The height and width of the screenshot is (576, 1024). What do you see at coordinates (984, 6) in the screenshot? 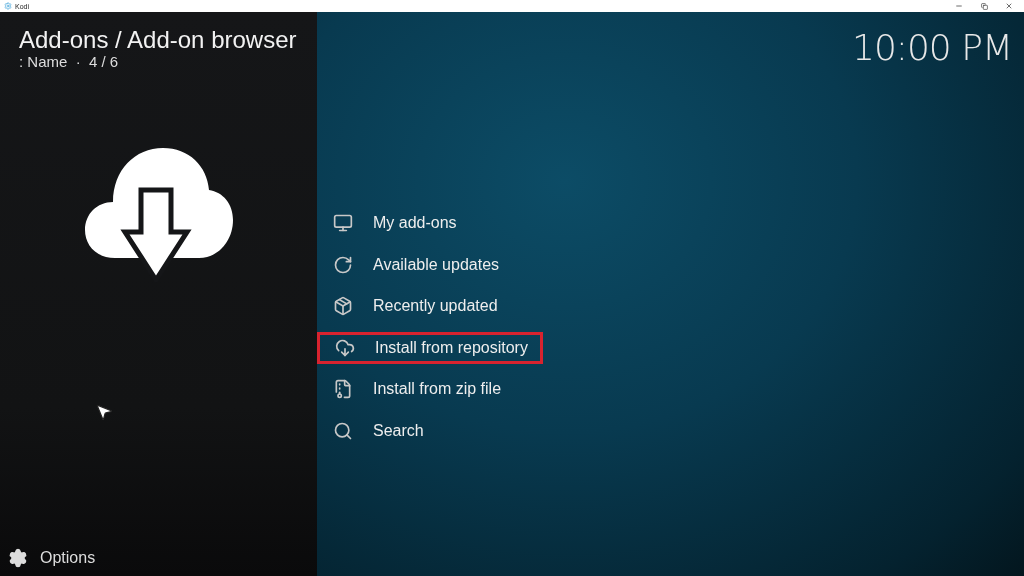
I see `restore-icon` at bounding box center [984, 6].